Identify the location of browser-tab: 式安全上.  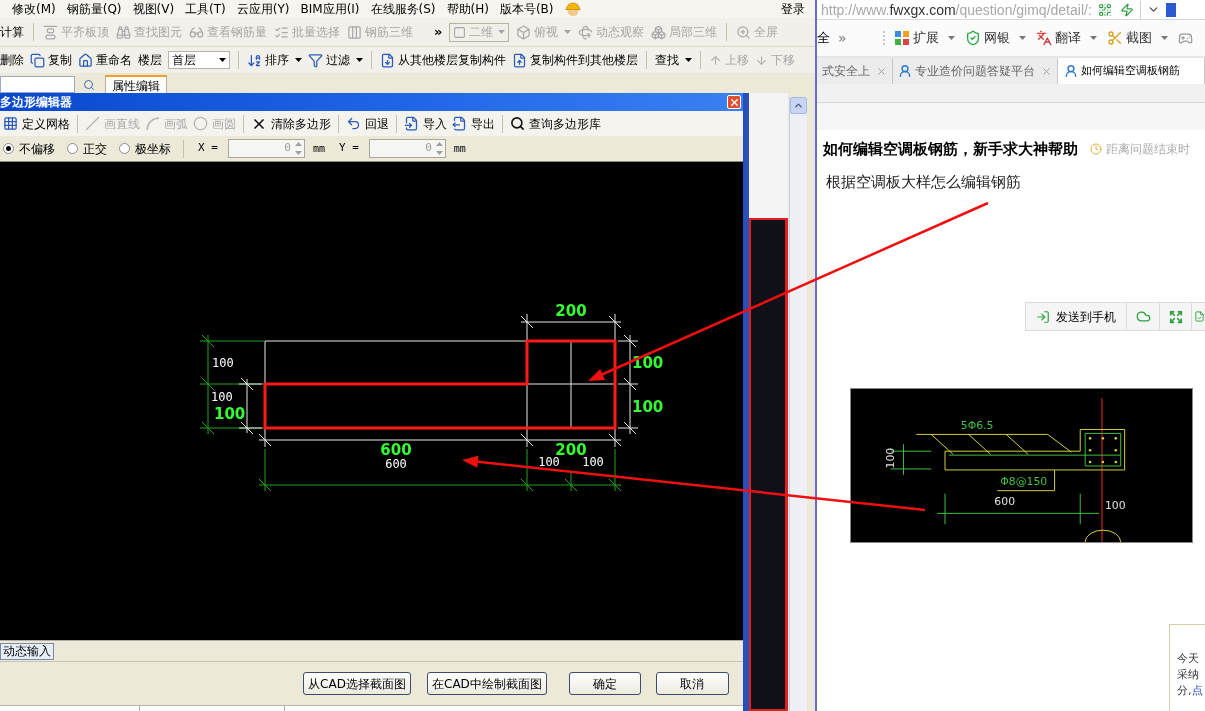
(855, 71).